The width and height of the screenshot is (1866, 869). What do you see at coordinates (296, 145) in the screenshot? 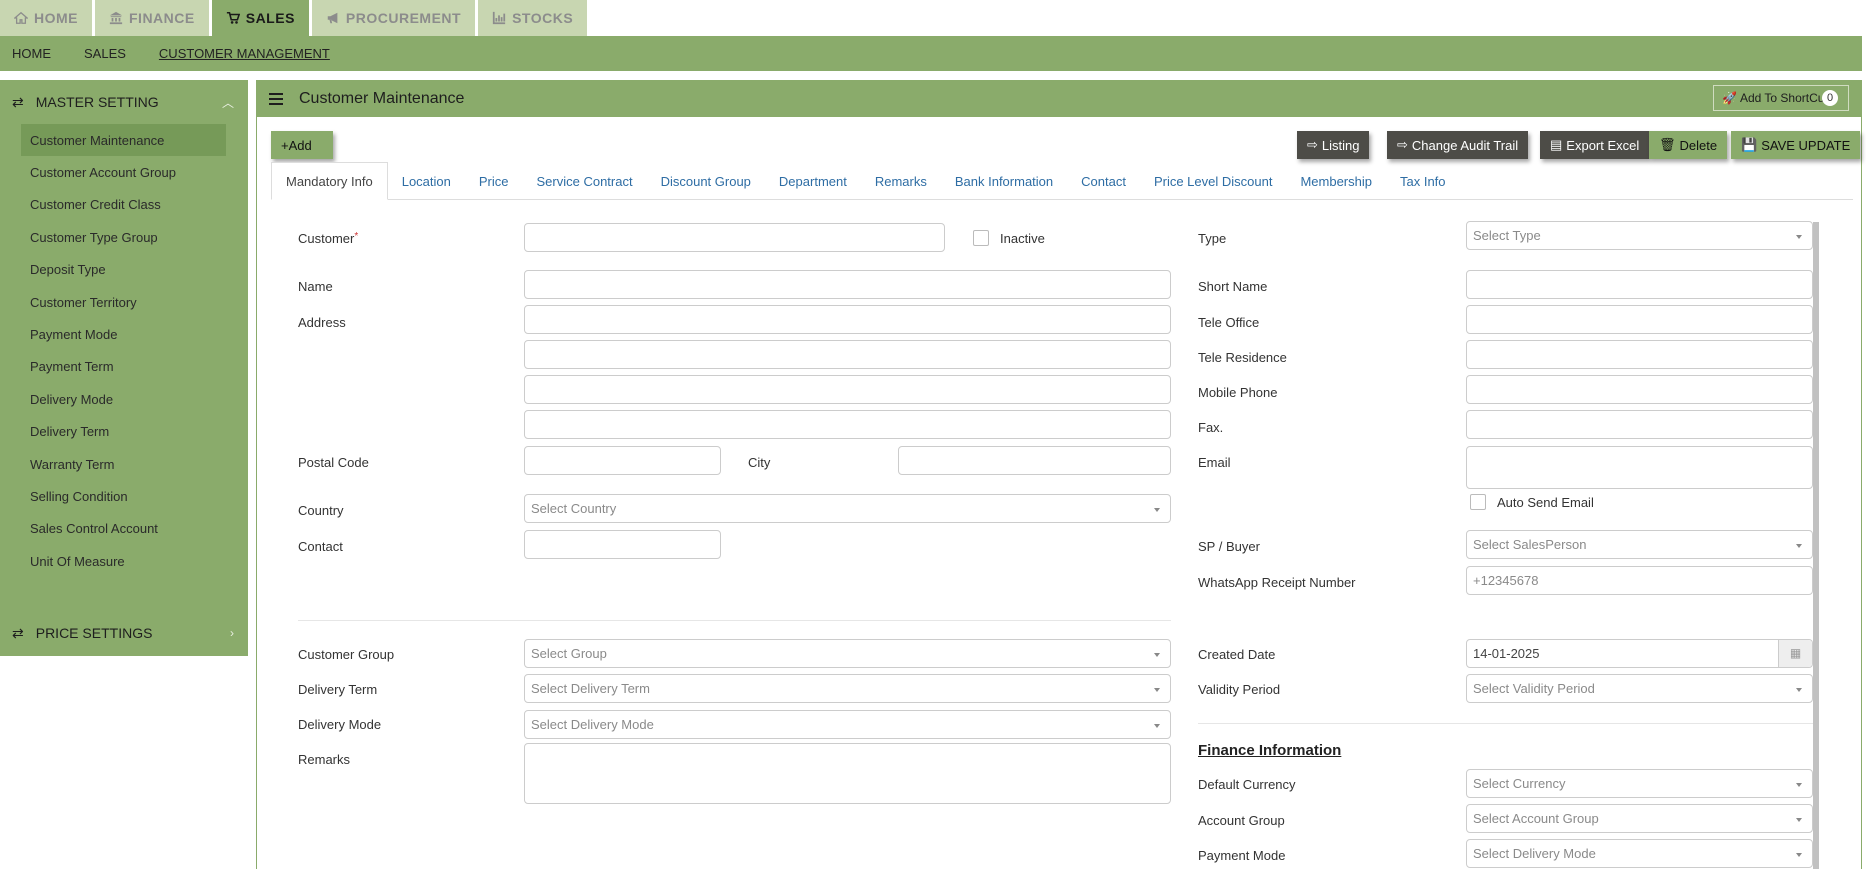
I see `add-button-label: +Add` at bounding box center [296, 145].